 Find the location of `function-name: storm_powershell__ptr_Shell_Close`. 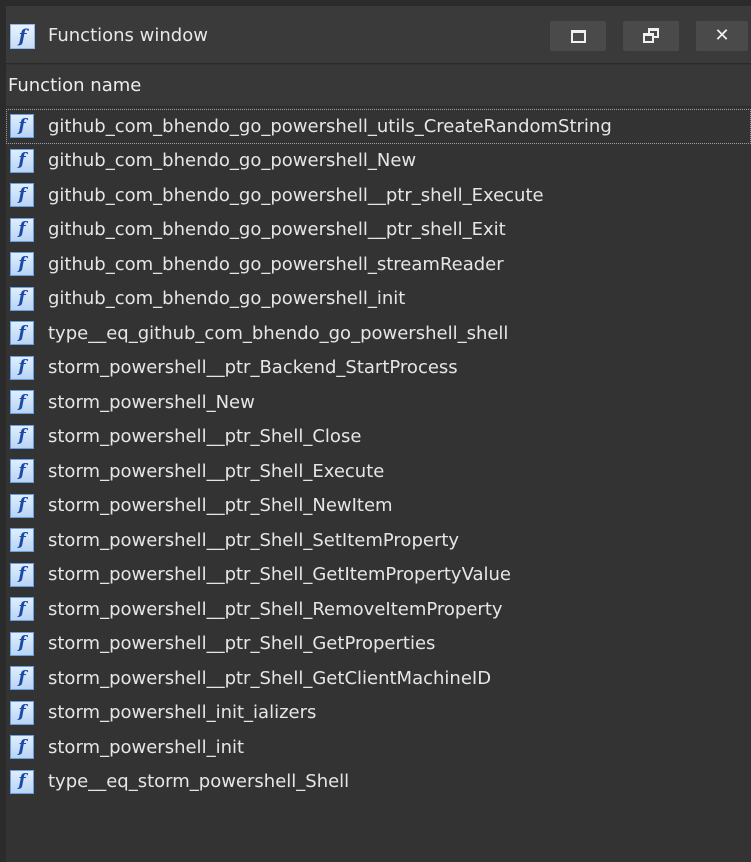

function-name: storm_powershell__ptr_Shell_Close is located at coordinates (205, 437).